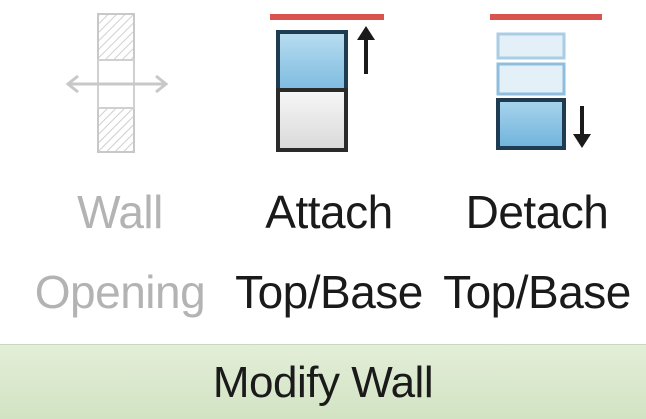  I want to click on wall-opening-label-line2: Opening, so click(120, 292).